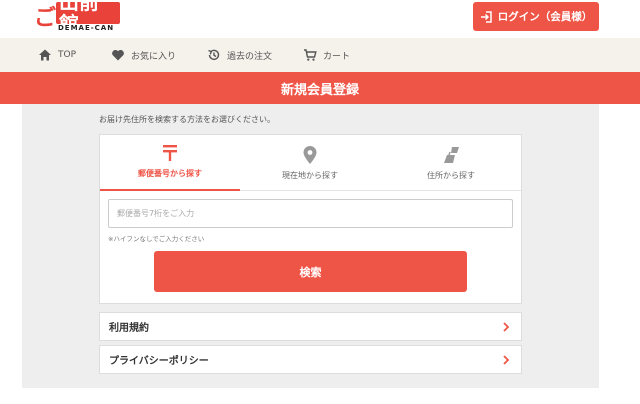 This screenshot has height=404, width=640. Describe the element at coordinates (154, 56) in the screenshot. I see `nav-label-favorites: お気に入り` at that location.